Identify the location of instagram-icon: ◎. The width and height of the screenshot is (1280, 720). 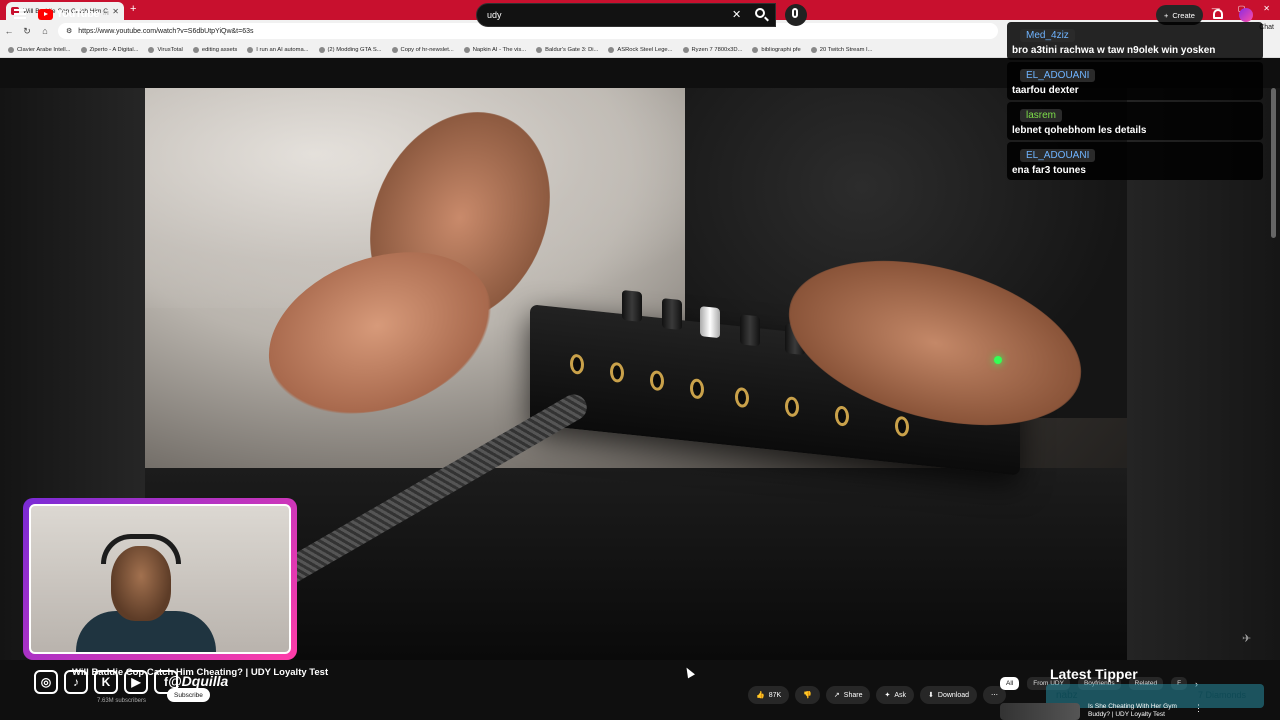
(46, 682).